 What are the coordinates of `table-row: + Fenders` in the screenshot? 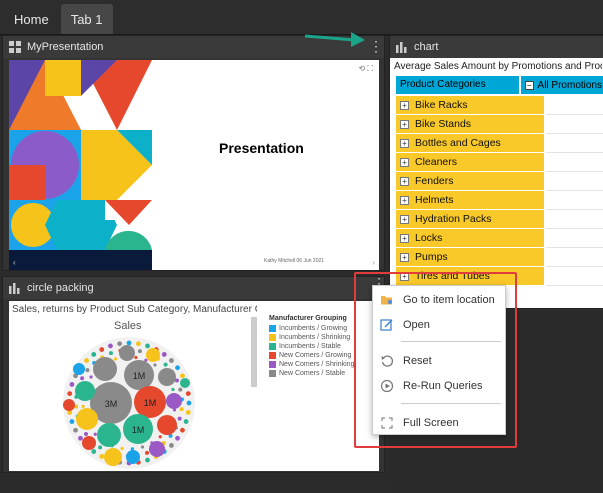 It's located at (499, 181).